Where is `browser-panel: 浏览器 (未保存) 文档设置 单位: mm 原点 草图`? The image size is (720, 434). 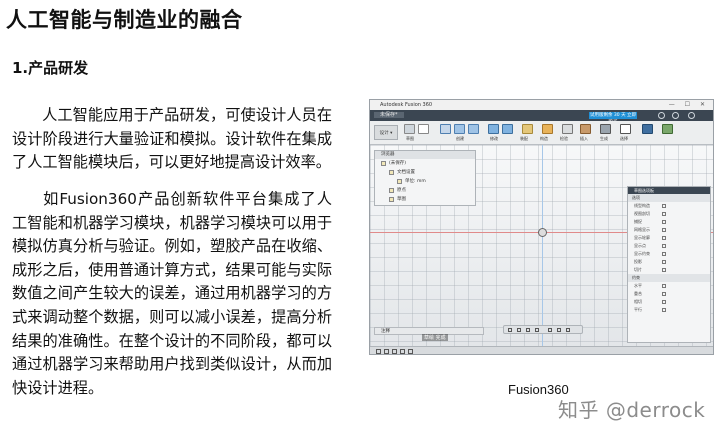
browser-panel: 浏览器 (未保存) 文档设置 单位: mm 原点 草图 is located at coordinates (425, 178).